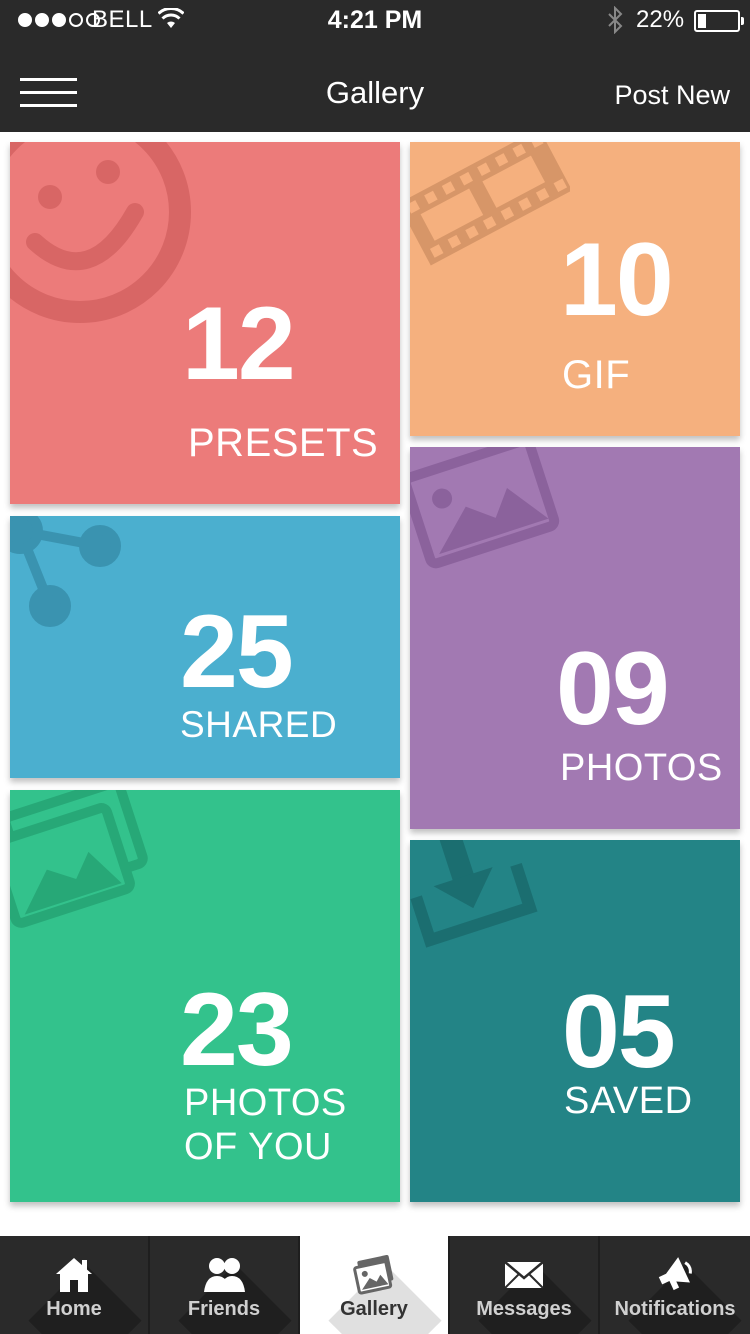 The width and height of the screenshot is (750, 1334). I want to click on tile-photos: 09 PHOTOS, so click(575, 638).